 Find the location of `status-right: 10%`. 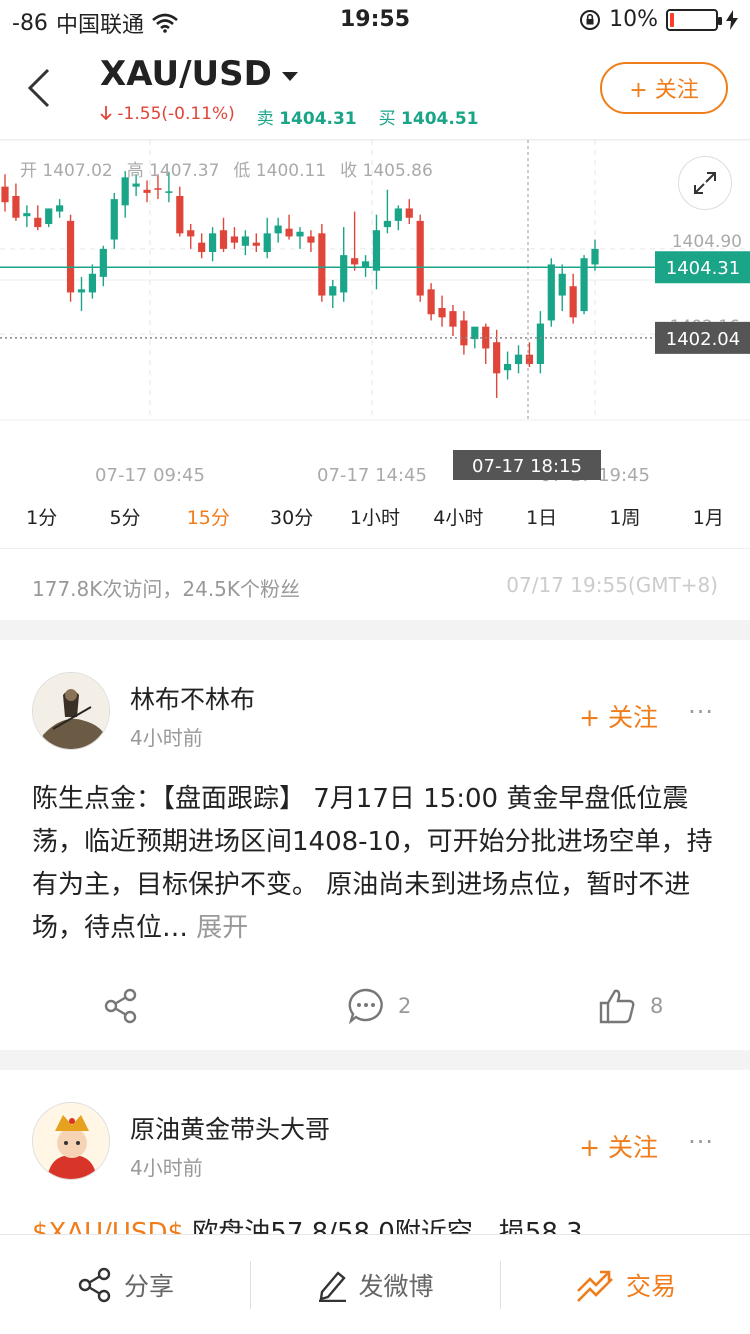

status-right: 10% is located at coordinates (658, 19).